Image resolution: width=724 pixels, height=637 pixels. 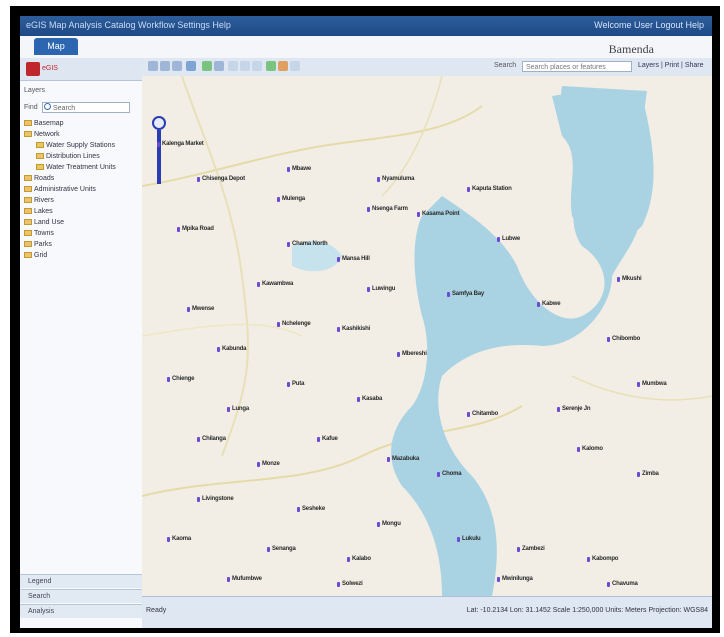 I want to click on map-label: Mpika Road, so click(x=198, y=229).